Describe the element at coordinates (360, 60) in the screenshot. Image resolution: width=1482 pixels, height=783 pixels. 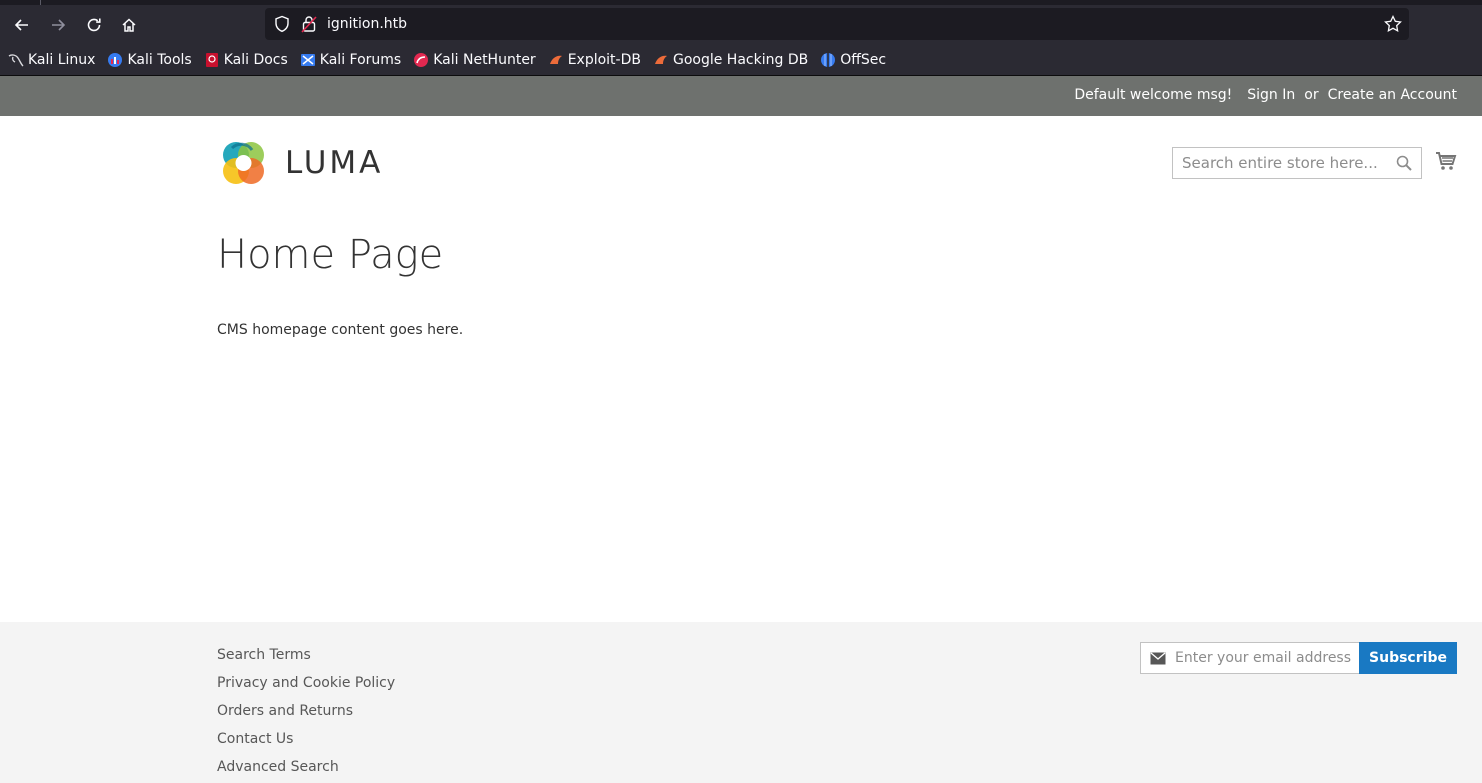
I see `bookmark-label: Kali Forums` at that location.